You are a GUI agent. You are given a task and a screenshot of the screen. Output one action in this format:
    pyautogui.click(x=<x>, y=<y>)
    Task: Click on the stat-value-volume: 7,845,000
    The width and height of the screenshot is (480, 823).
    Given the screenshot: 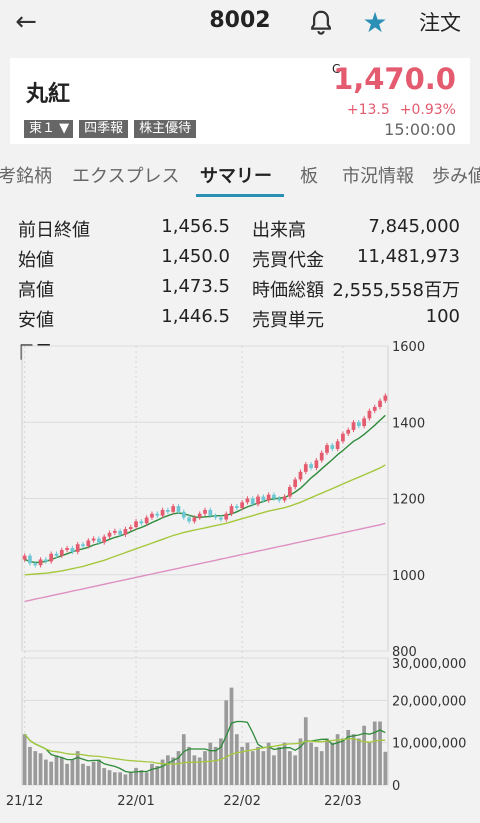 What is the action you would take?
    pyautogui.click(x=414, y=226)
    